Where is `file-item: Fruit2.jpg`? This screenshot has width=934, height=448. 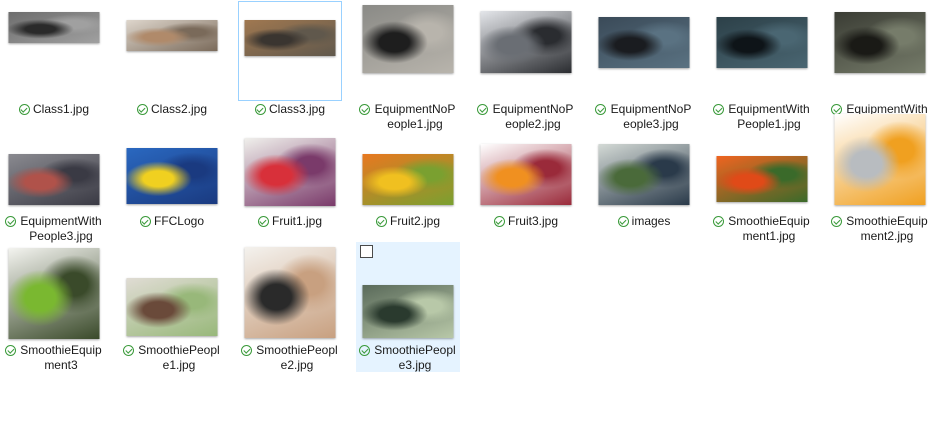 file-item: Fruit2.jpg is located at coordinates (408, 170).